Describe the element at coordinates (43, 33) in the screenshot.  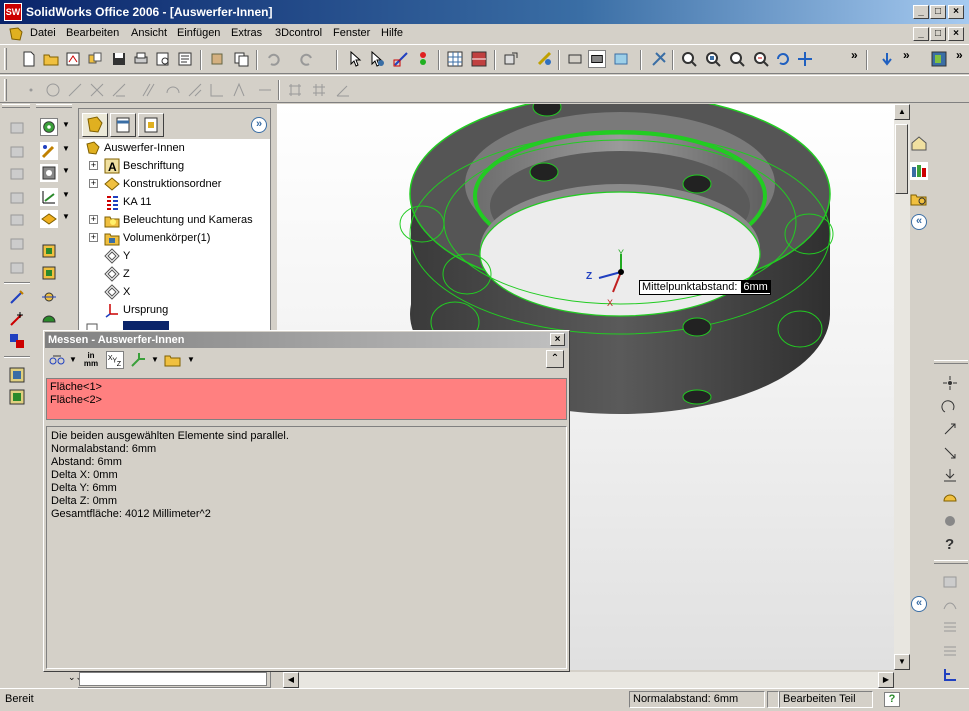
I see `menu-datei: Datei` at that location.